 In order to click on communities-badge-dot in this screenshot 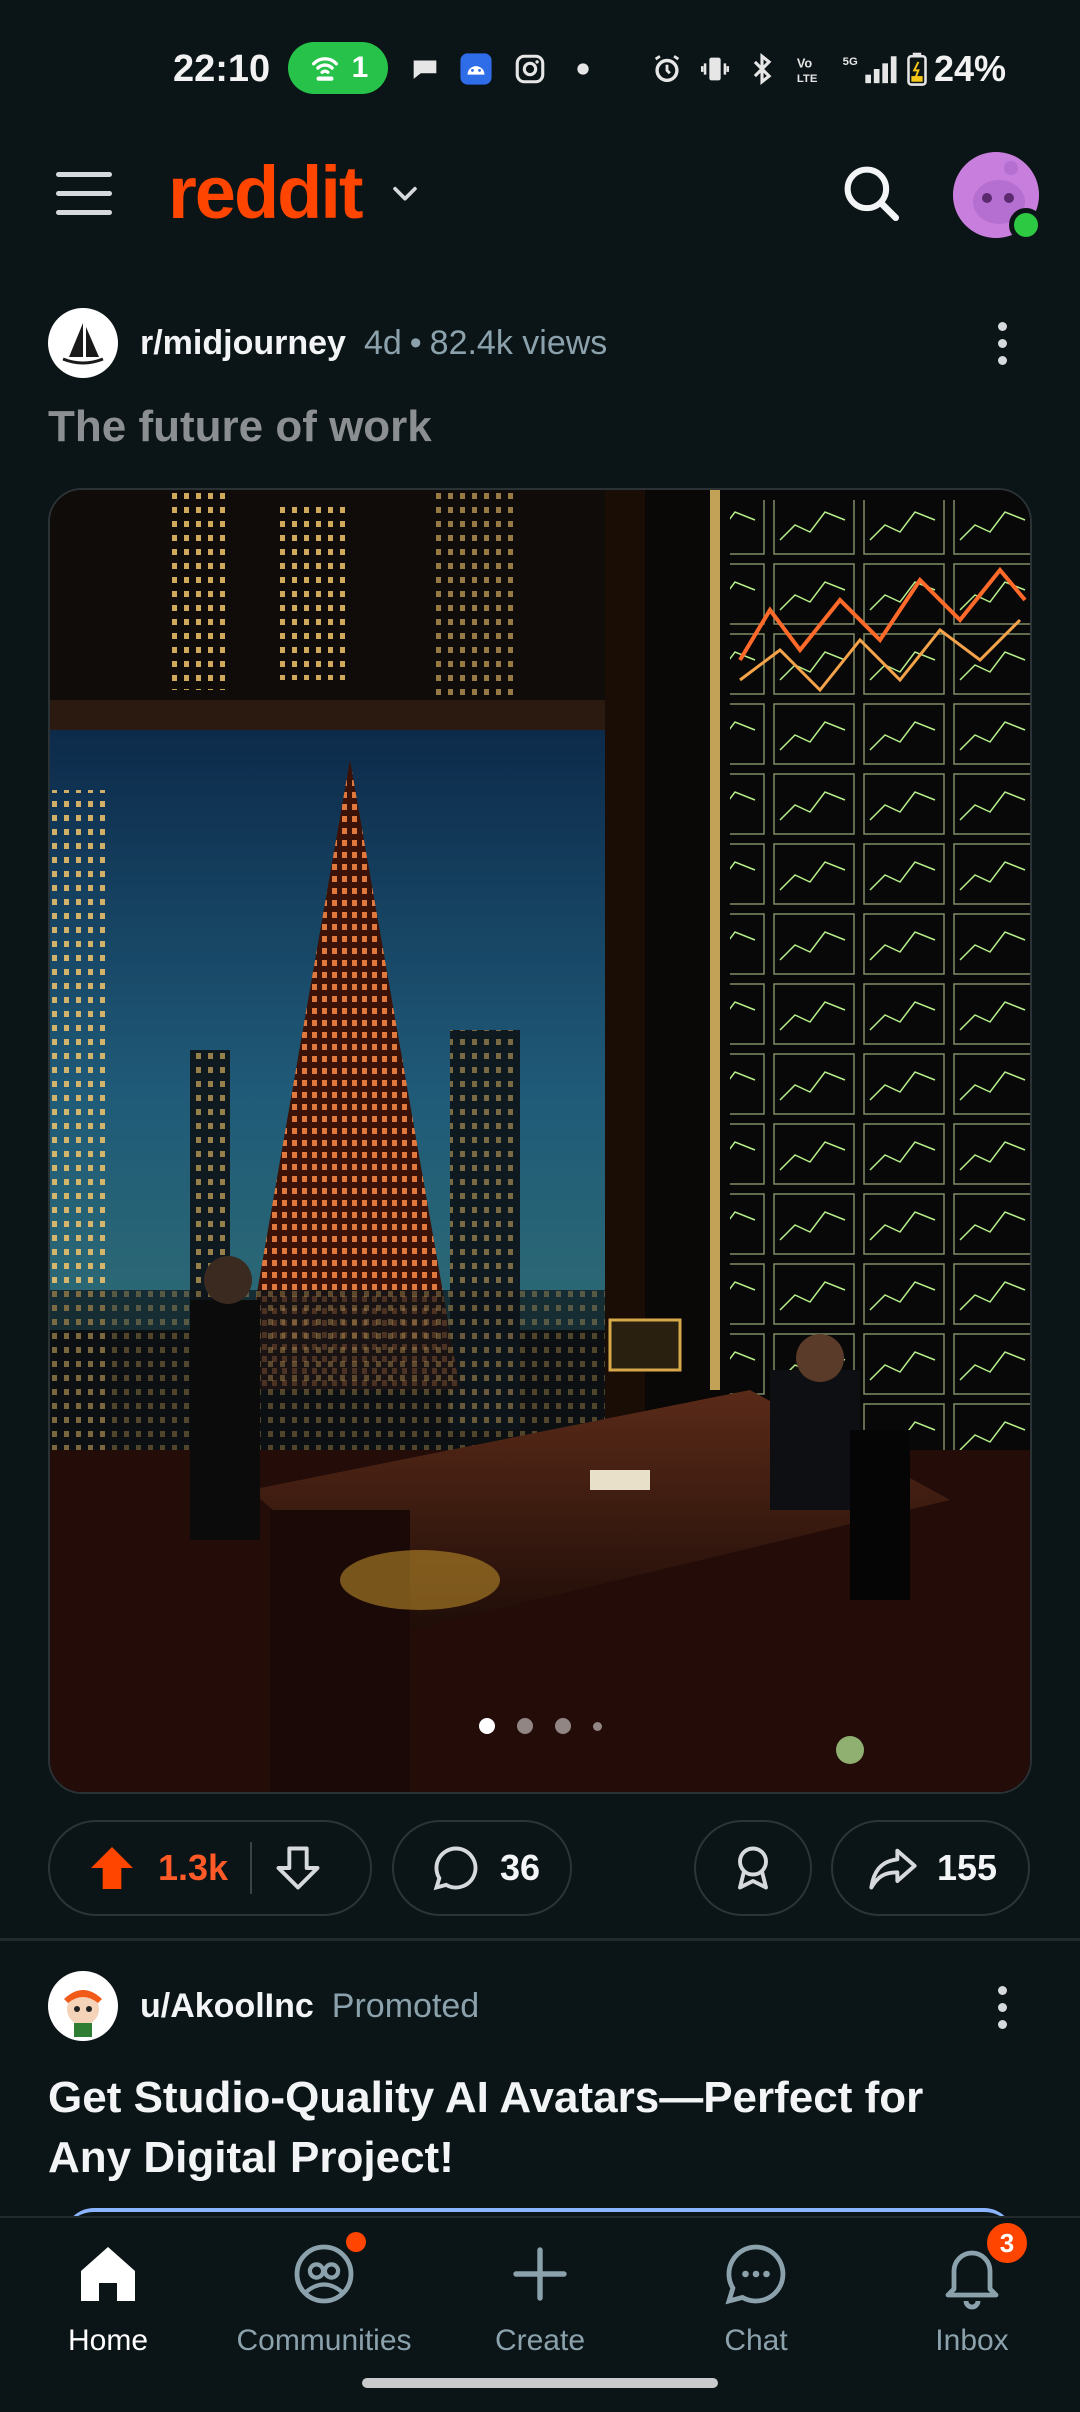, I will do `click(356, 2242)`.